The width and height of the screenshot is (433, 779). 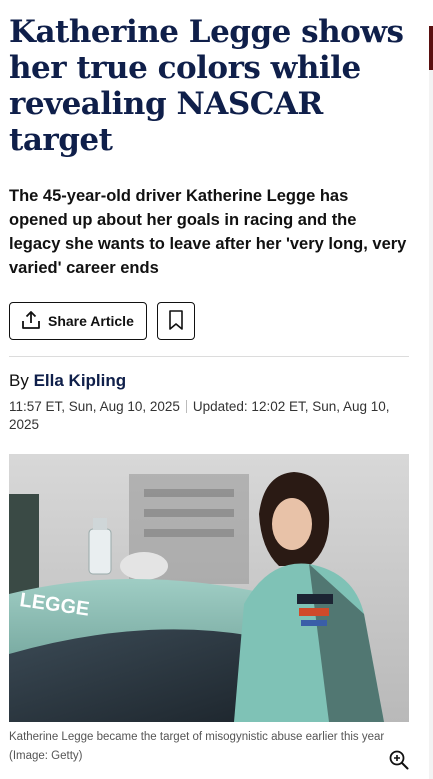 What do you see at coordinates (431, 48) in the screenshot?
I see `scrollbar-thumb` at bounding box center [431, 48].